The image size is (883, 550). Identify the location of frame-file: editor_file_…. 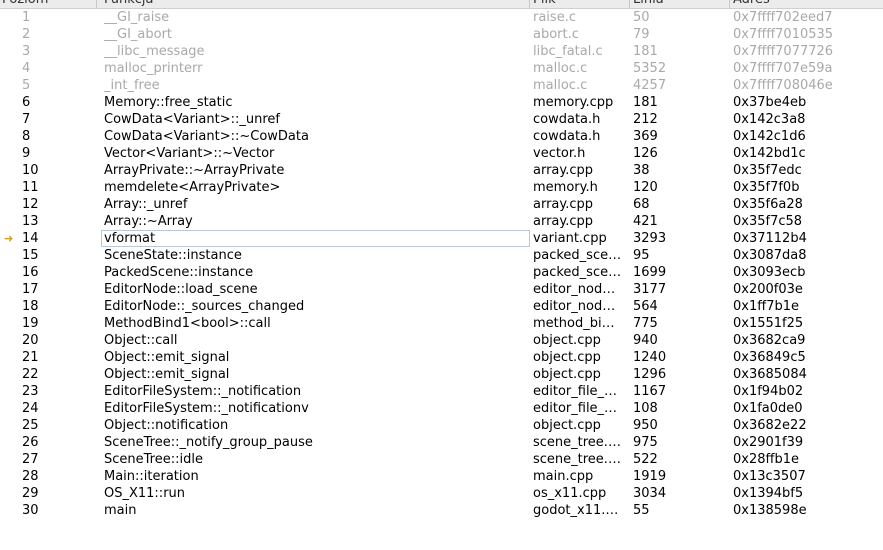
(575, 408).